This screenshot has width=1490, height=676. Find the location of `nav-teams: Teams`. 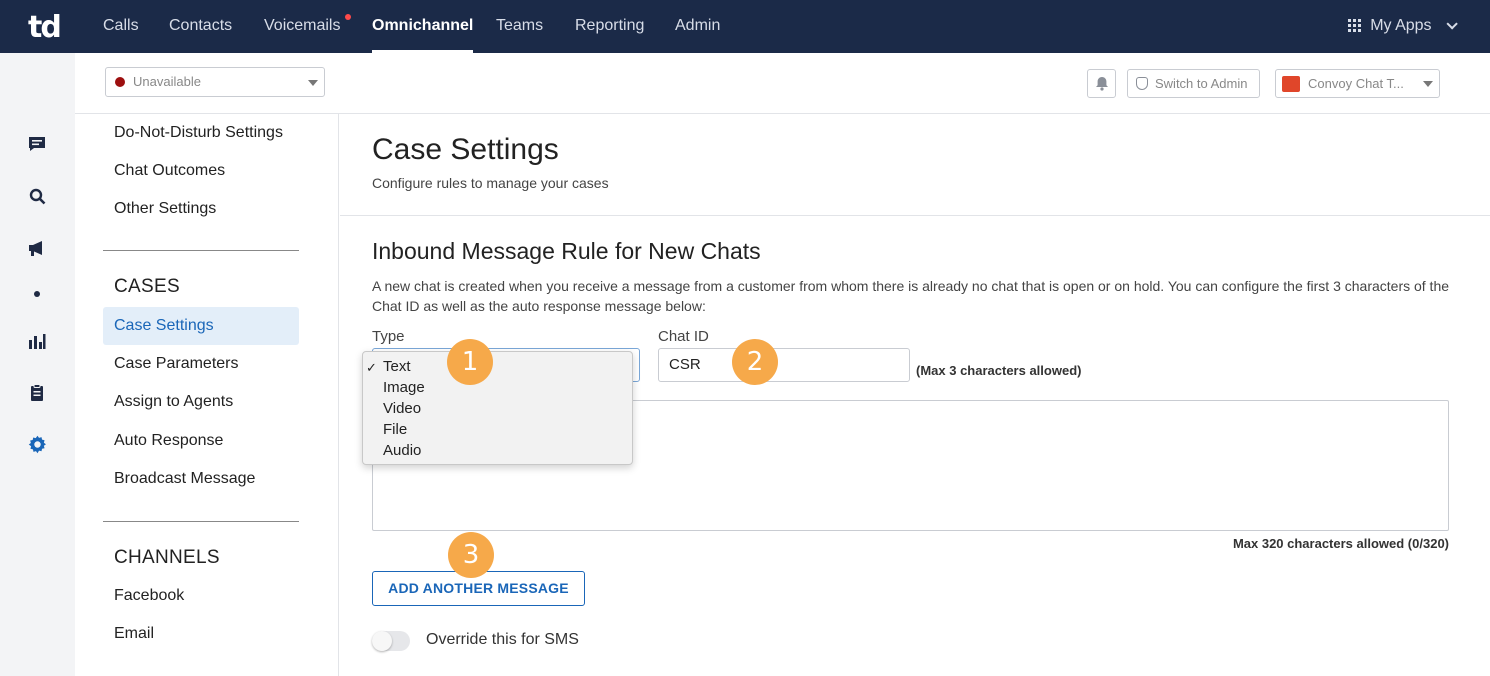

nav-teams: Teams is located at coordinates (519, 26).